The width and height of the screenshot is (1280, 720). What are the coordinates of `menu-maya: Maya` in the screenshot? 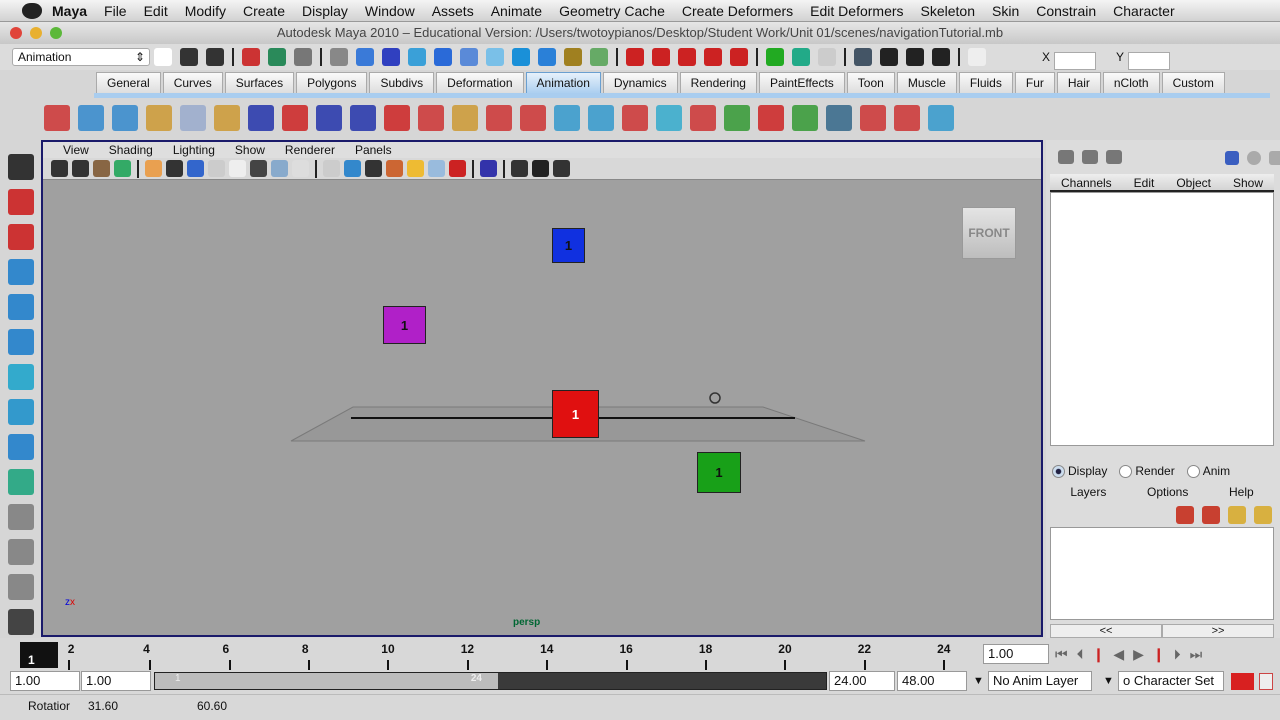 It's located at (69, 11).